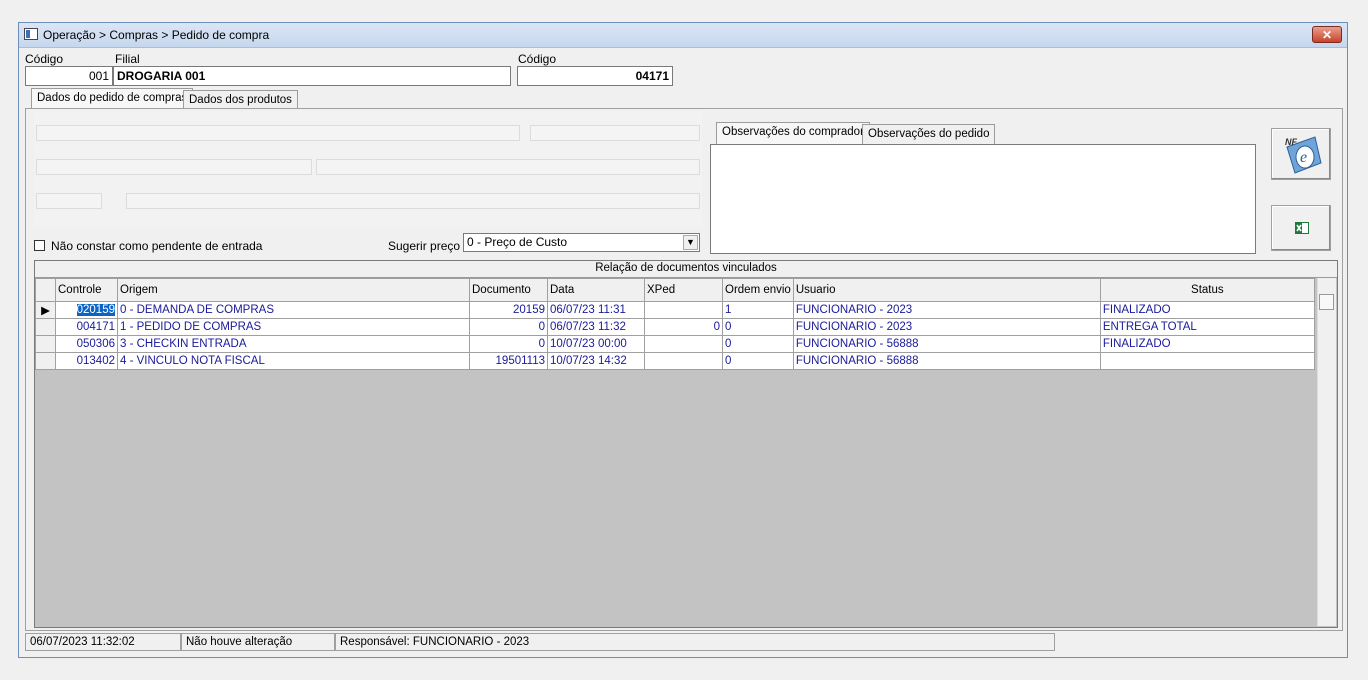 This screenshot has height=680, width=1368. What do you see at coordinates (44, 59) in the screenshot?
I see `codigo-label: Código` at bounding box center [44, 59].